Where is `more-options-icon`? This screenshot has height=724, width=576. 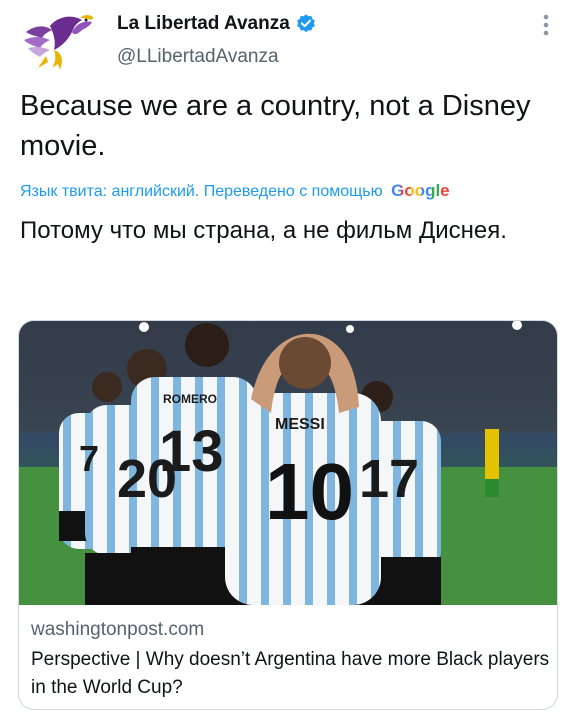 more-options-icon is located at coordinates (546, 25).